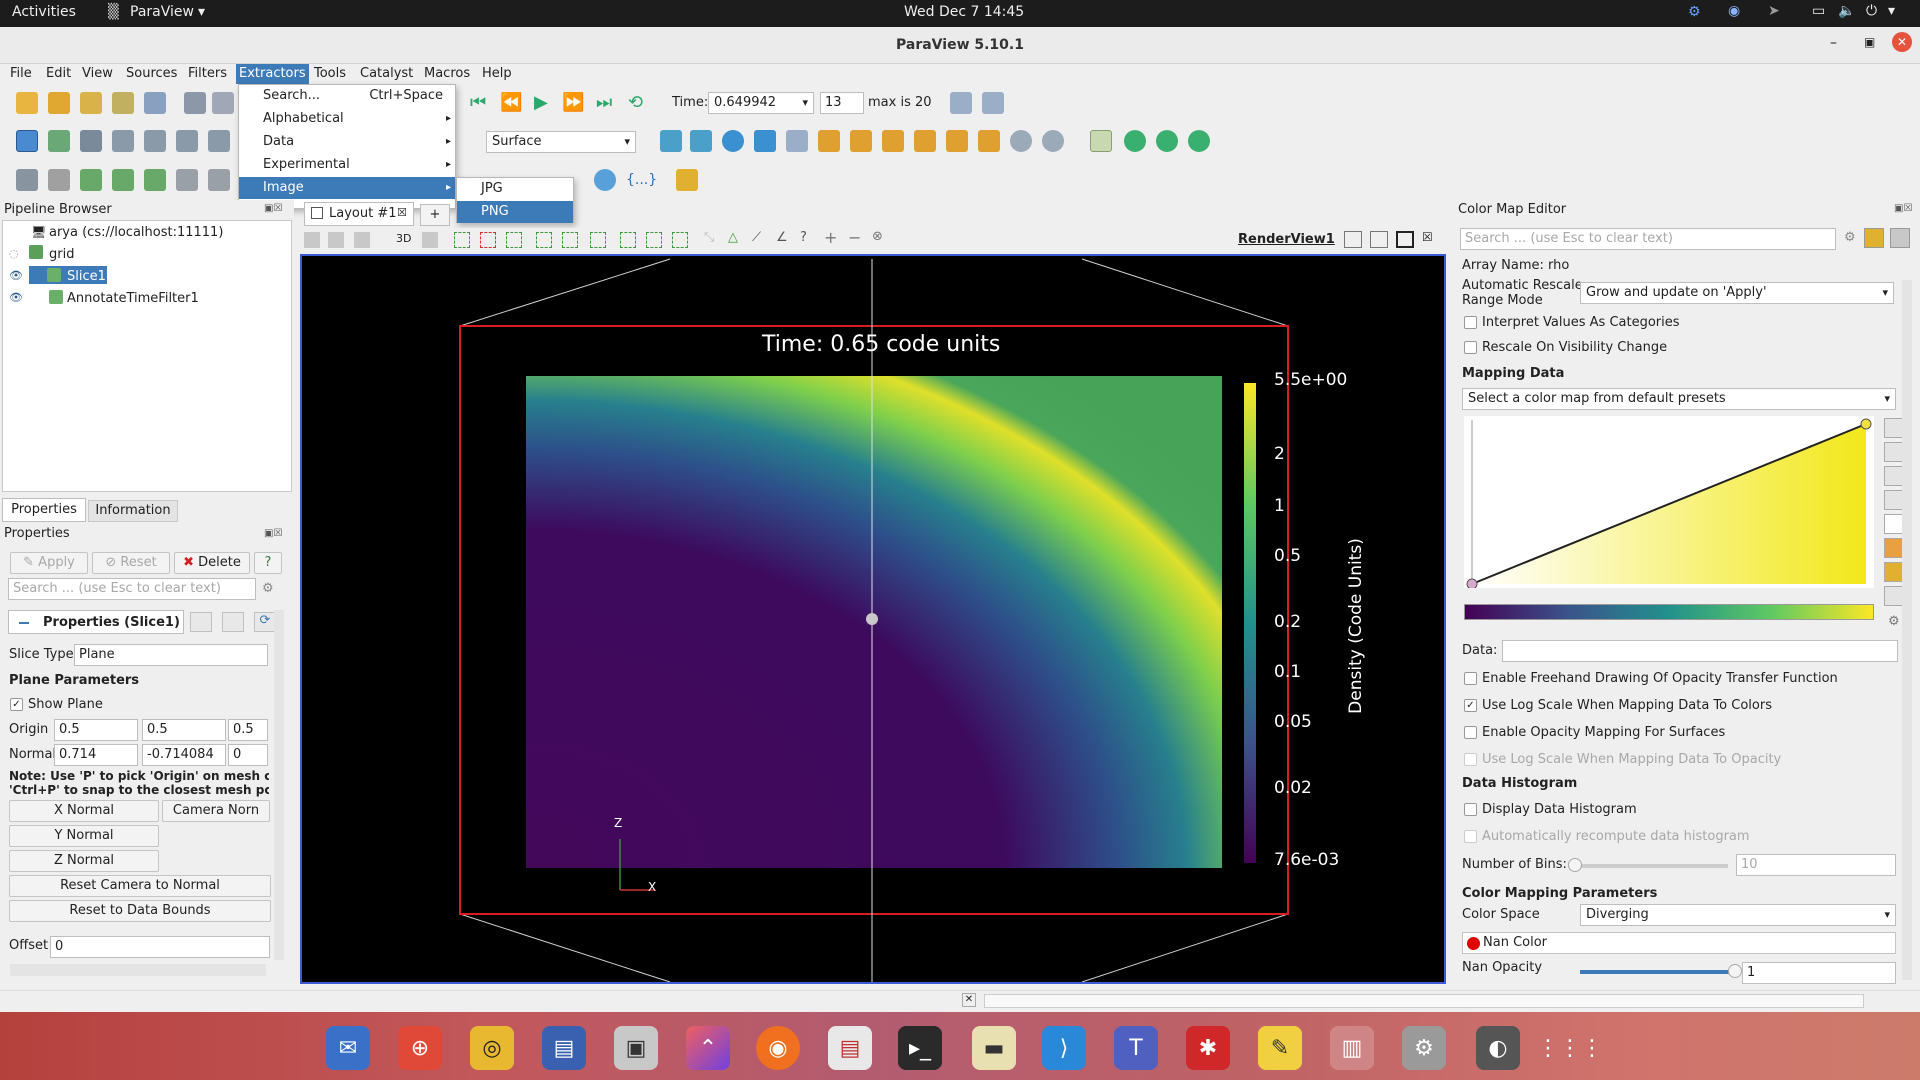 The width and height of the screenshot is (1920, 1080). I want to click on last-frame-icon: ⏭, so click(604, 102).